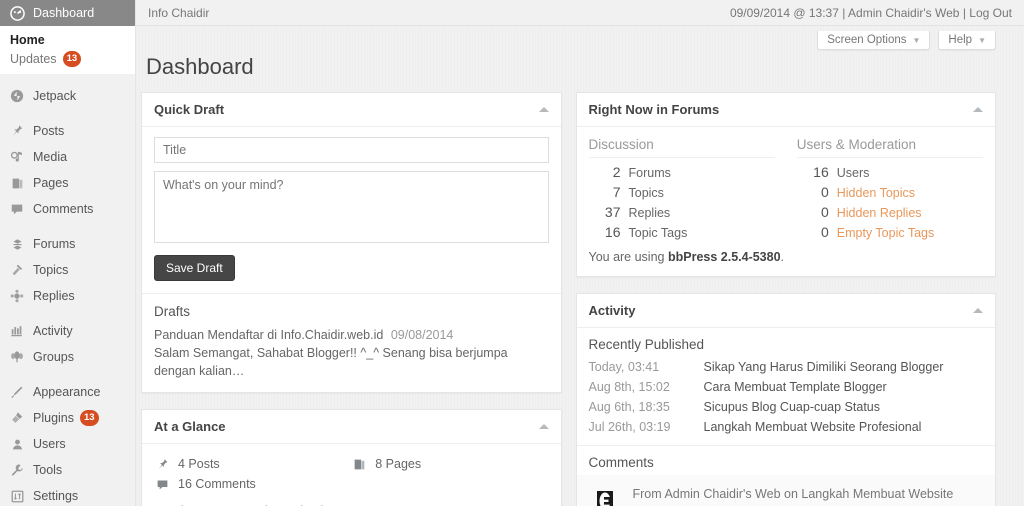  What do you see at coordinates (681, 147) in the screenshot?
I see `discussion-heading: Discussion` at bounding box center [681, 147].